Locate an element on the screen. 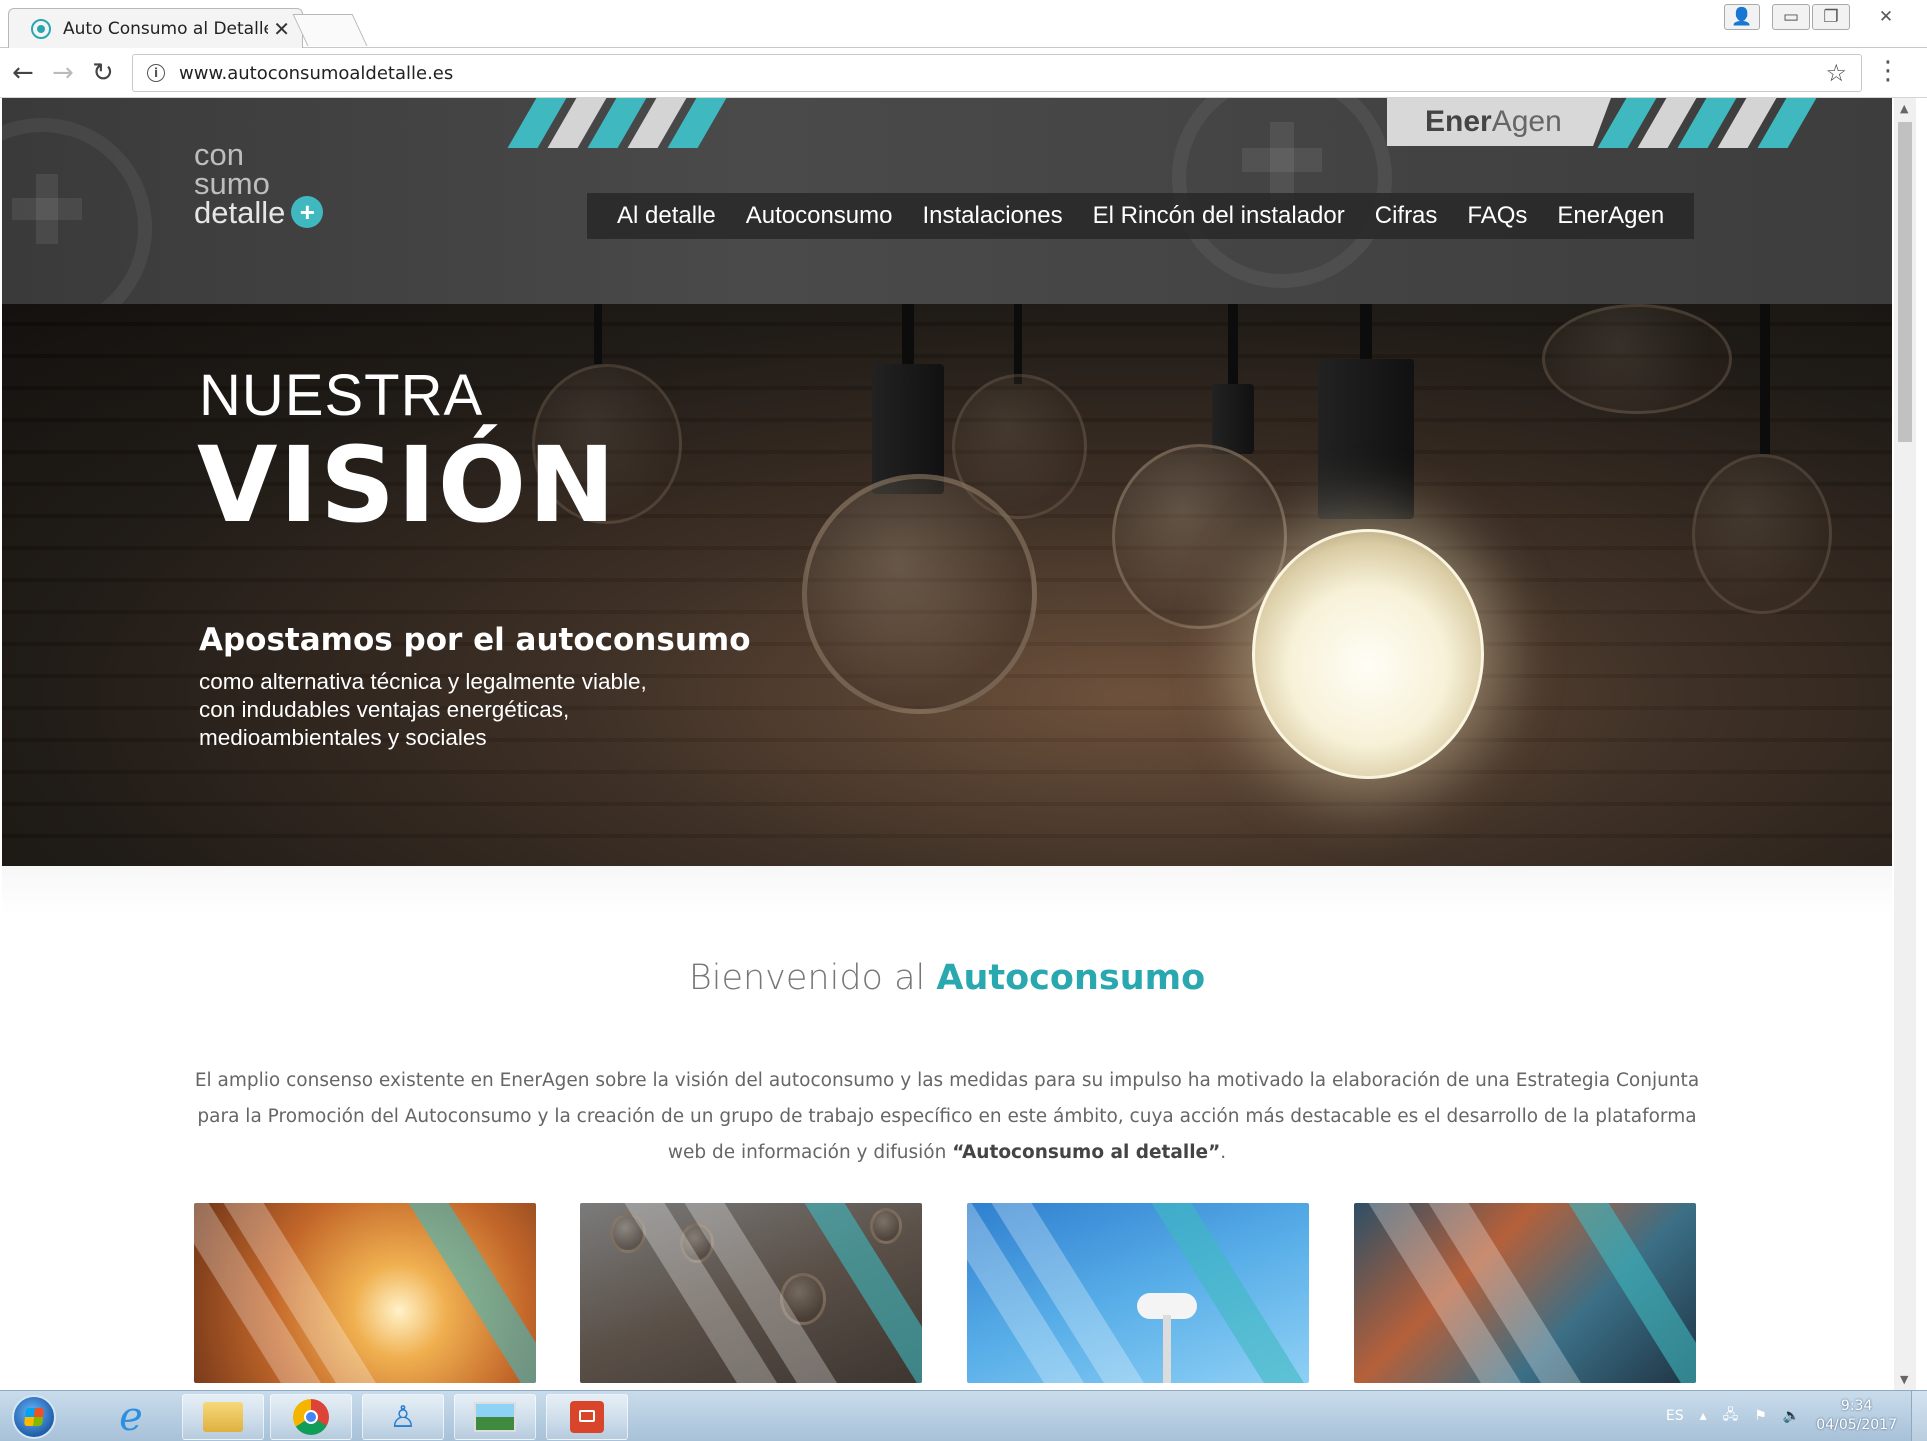  welcome-accent: Autoconsumo is located at coordinates (1071, 978).